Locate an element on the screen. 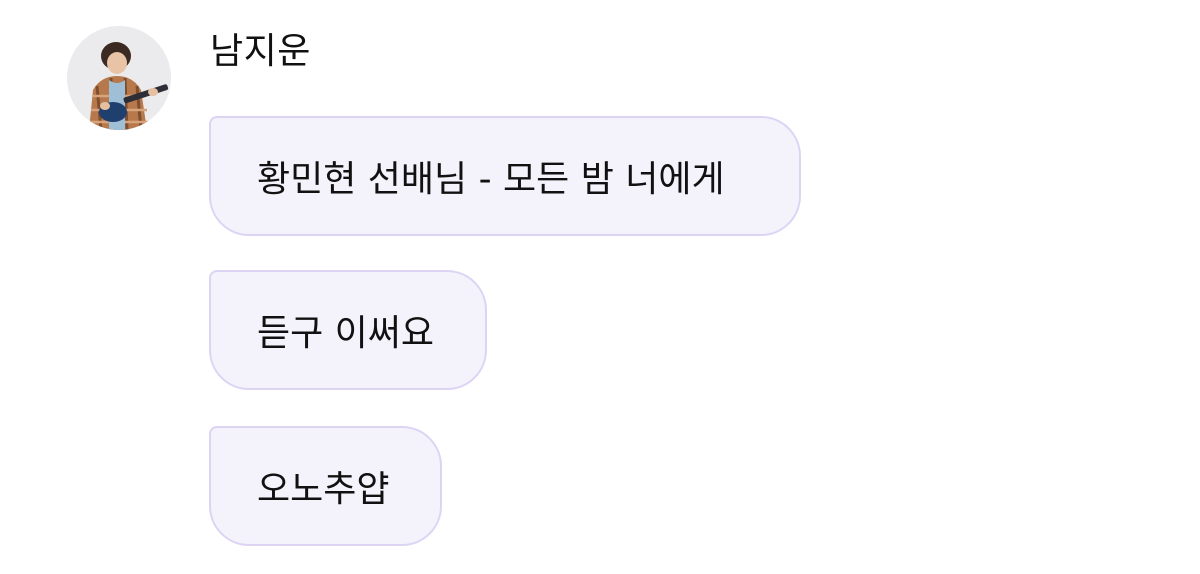 The image size is (1200, 574). message-bubble: 듣구 이써요 is located at coordinates (348, 330).